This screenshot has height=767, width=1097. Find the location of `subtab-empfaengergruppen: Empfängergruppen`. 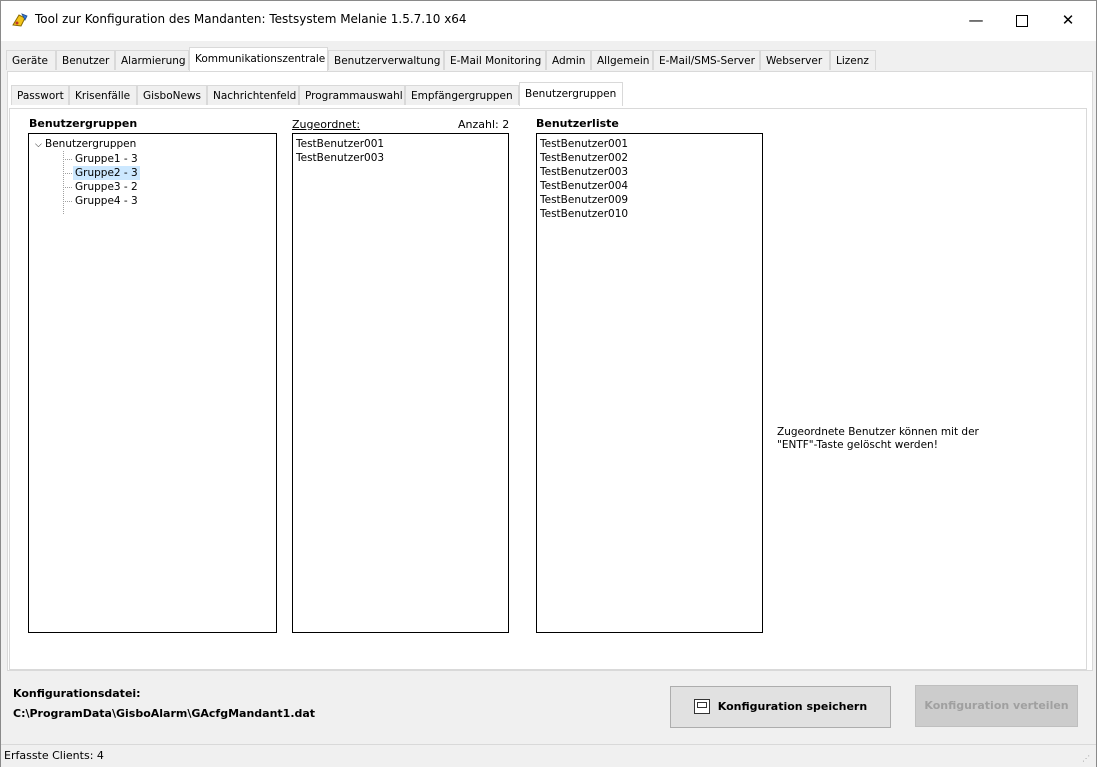

subtab-empfaengergruppen: Empfängergruppen is located at coordinates (462, 95).